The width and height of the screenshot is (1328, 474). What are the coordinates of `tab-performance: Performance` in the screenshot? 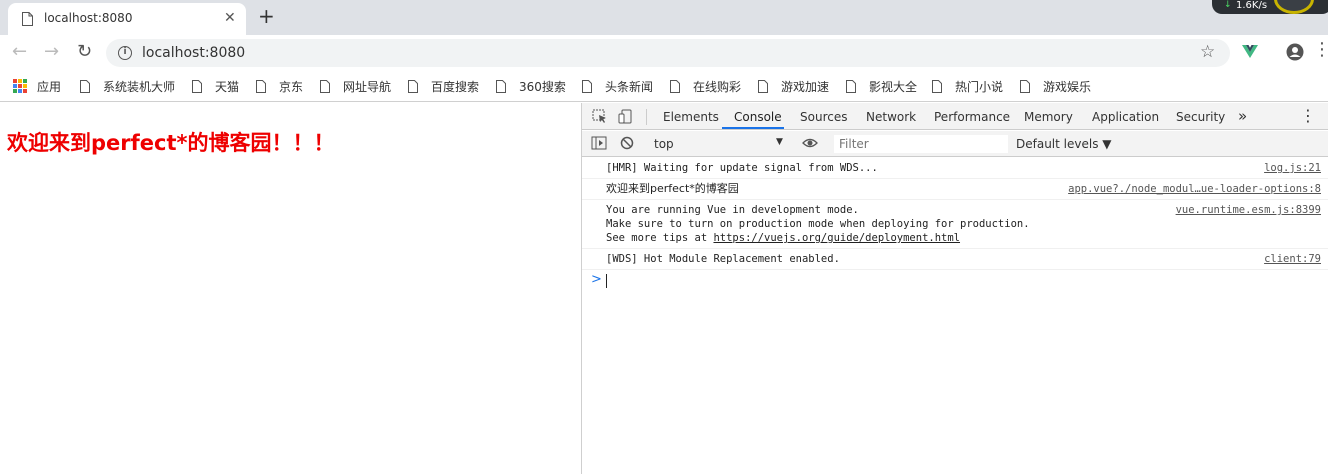 It's located at (972, 117).